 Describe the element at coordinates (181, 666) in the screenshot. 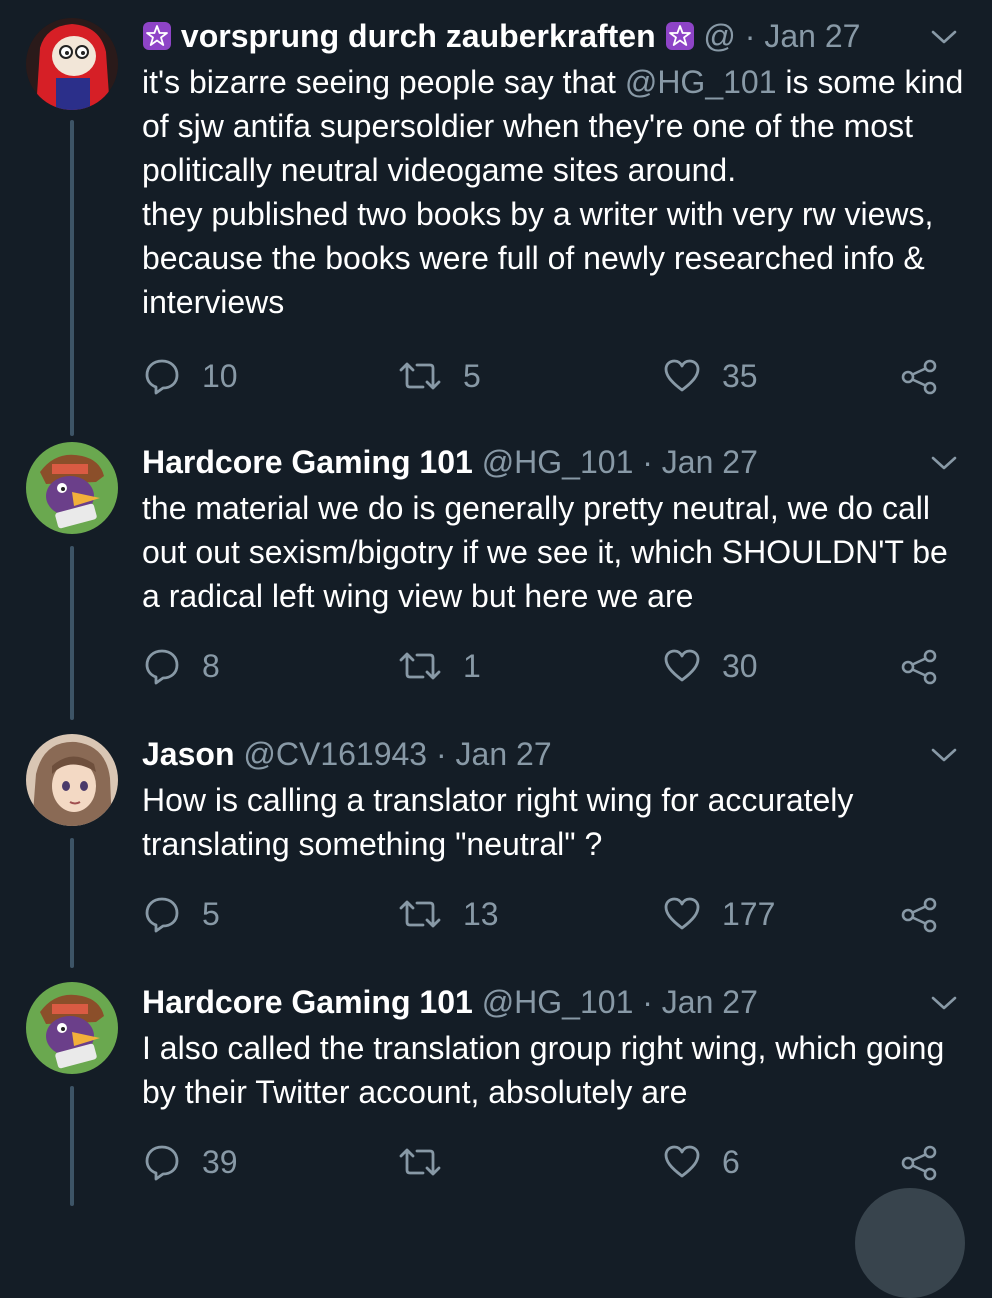

I see `reply-button: 8` at that location.